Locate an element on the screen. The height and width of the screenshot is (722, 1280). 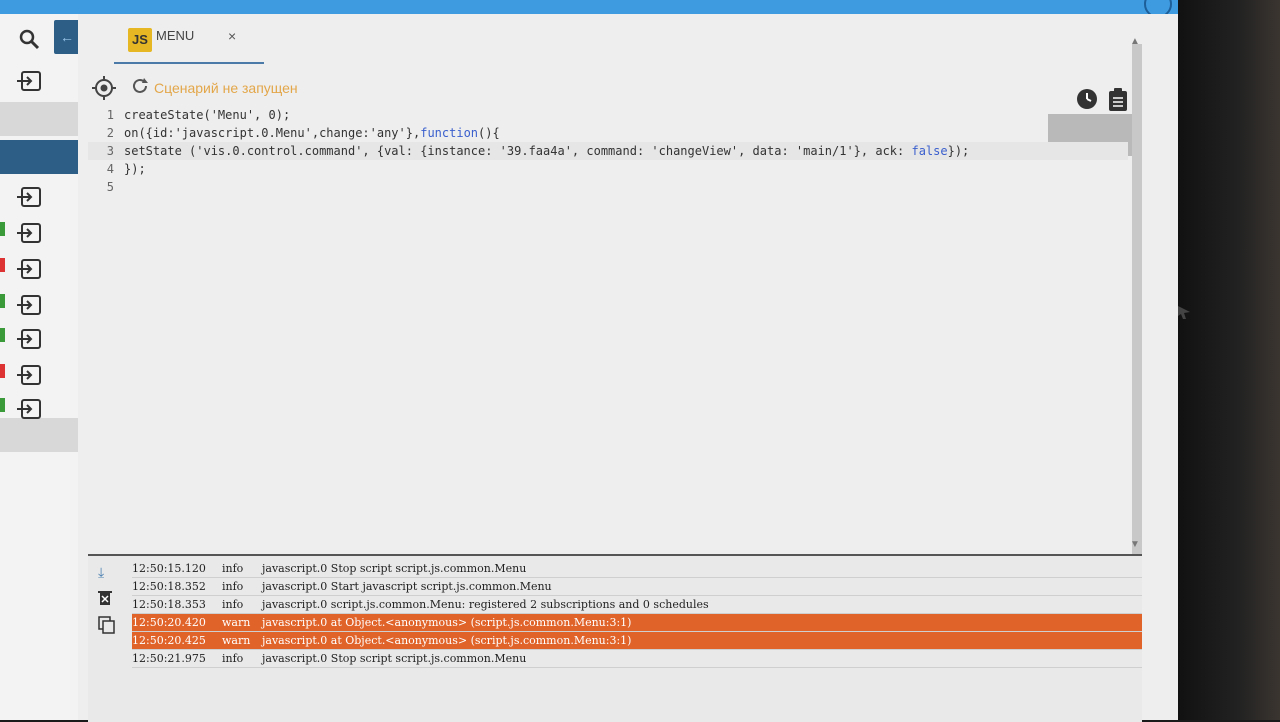
search-icon is located at coordinates (29, 39).